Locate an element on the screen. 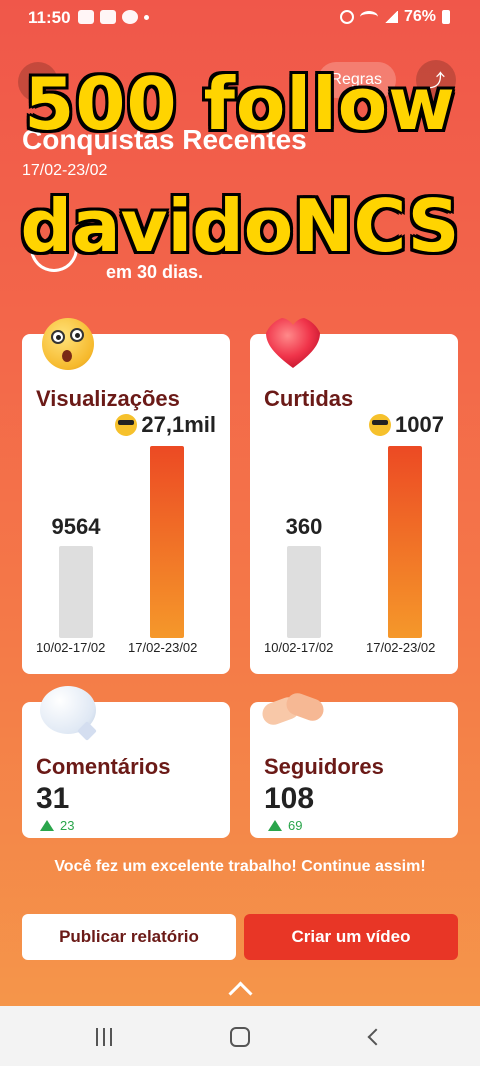  alarm-icon is located at coordinates (346, 17).